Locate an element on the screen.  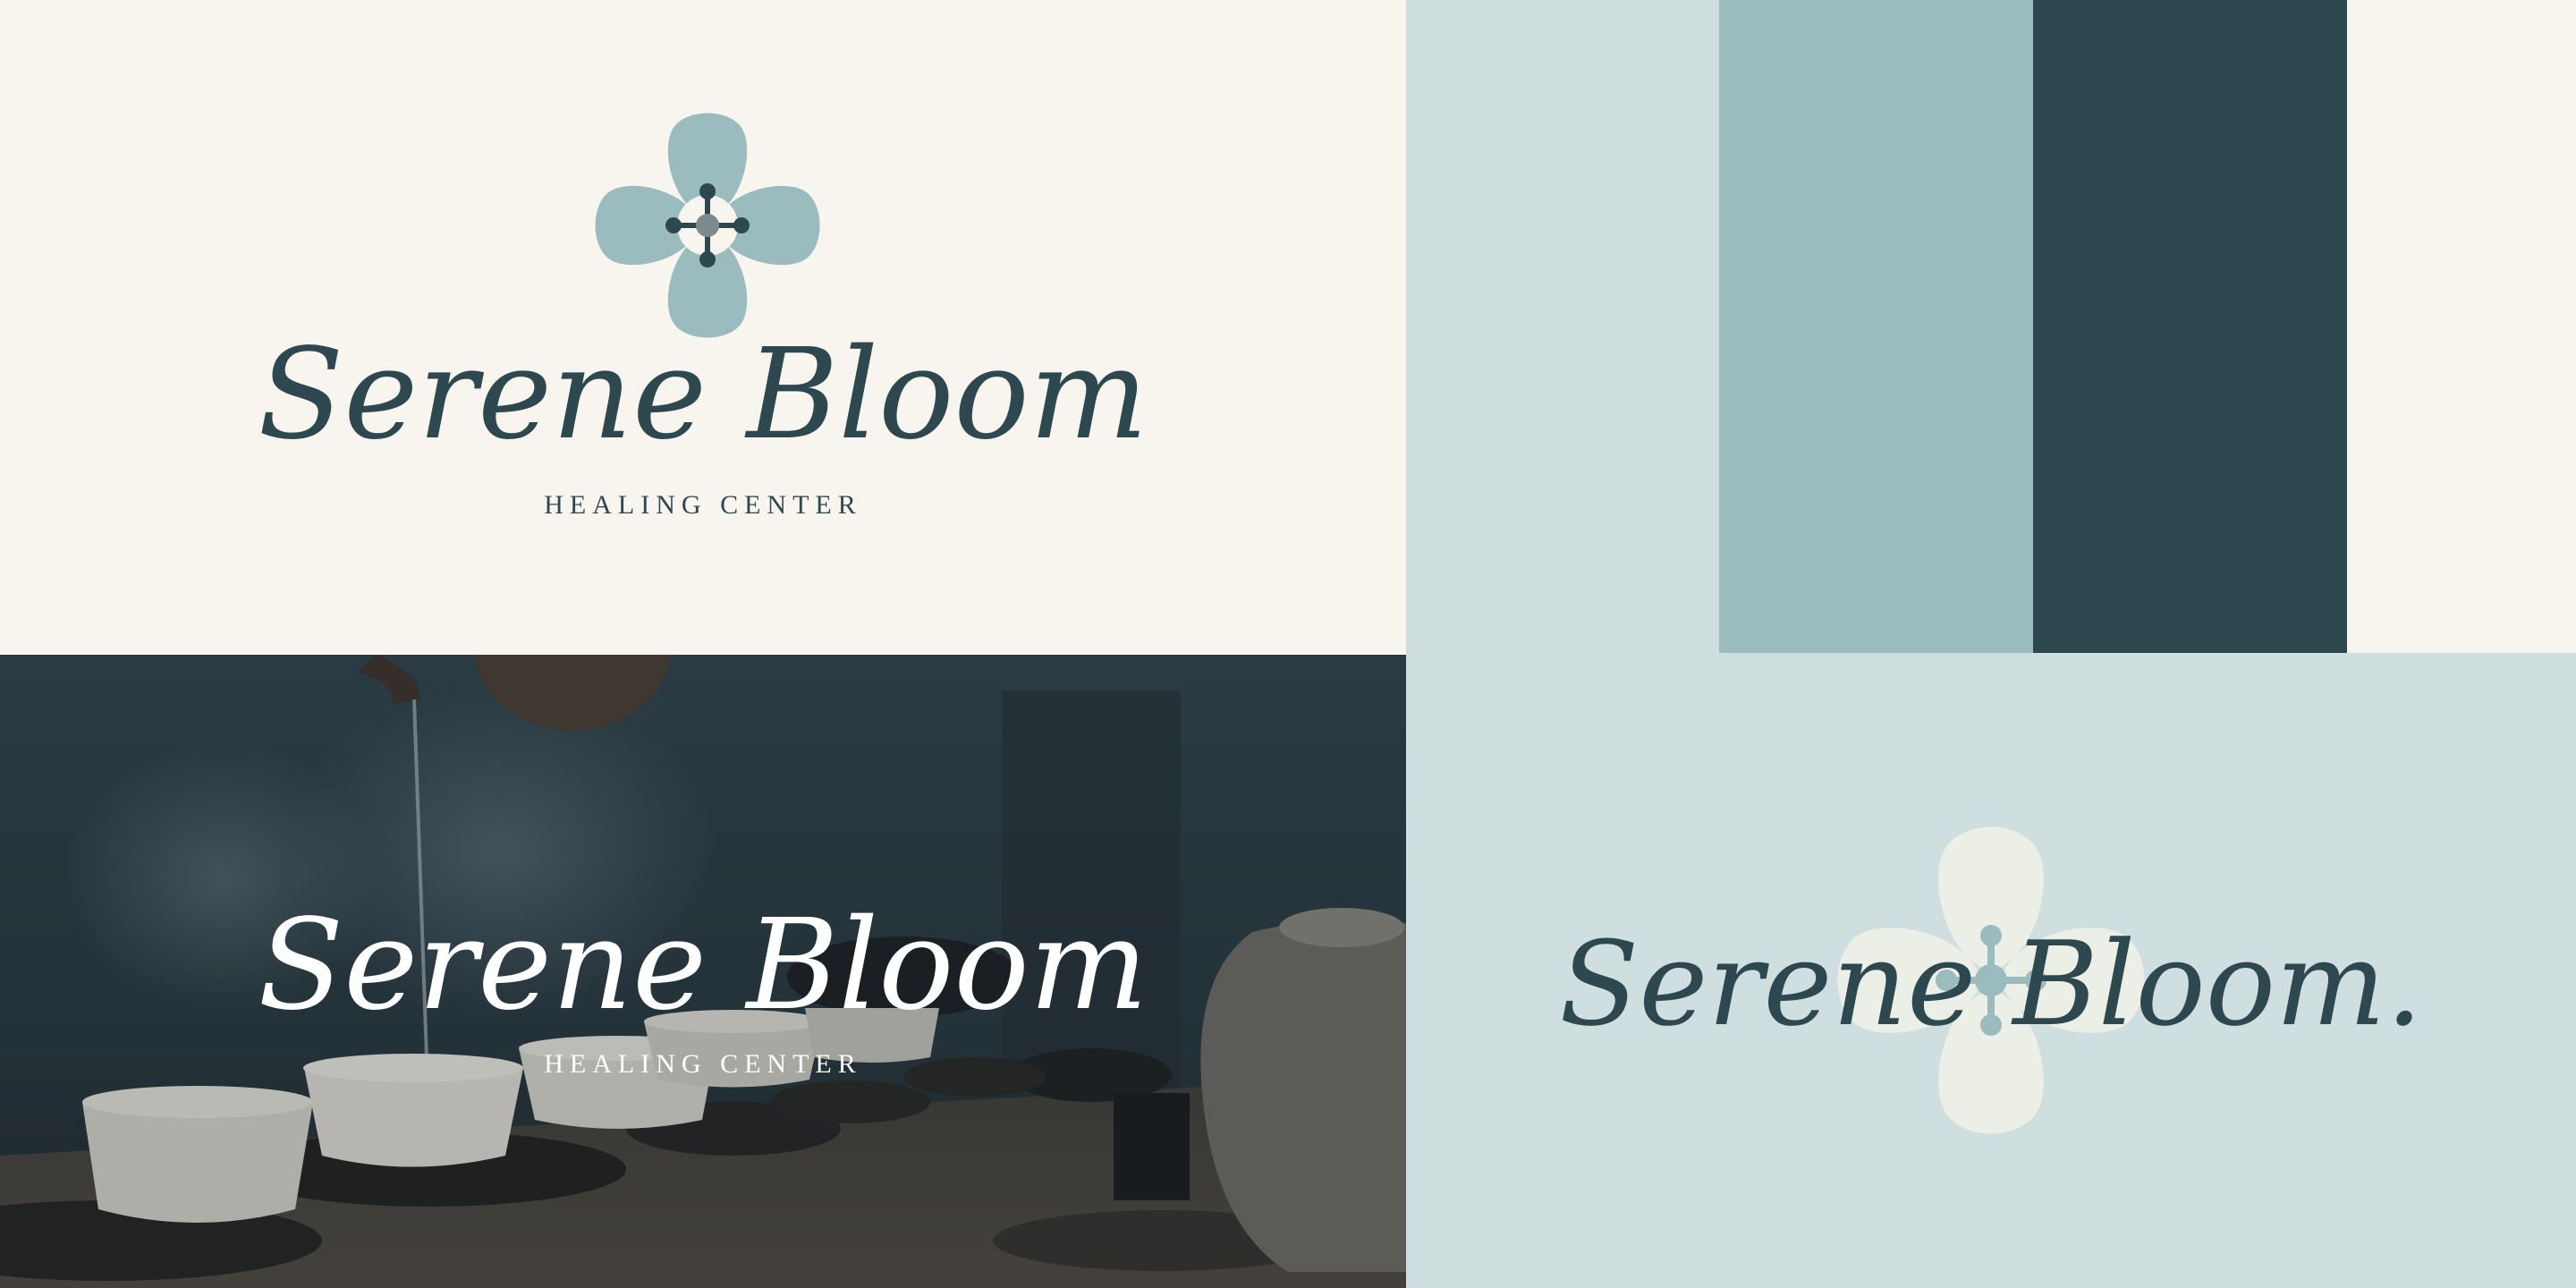
photo-brand-tagline: HEALING CENTER is located at coordinates (703, 1064).